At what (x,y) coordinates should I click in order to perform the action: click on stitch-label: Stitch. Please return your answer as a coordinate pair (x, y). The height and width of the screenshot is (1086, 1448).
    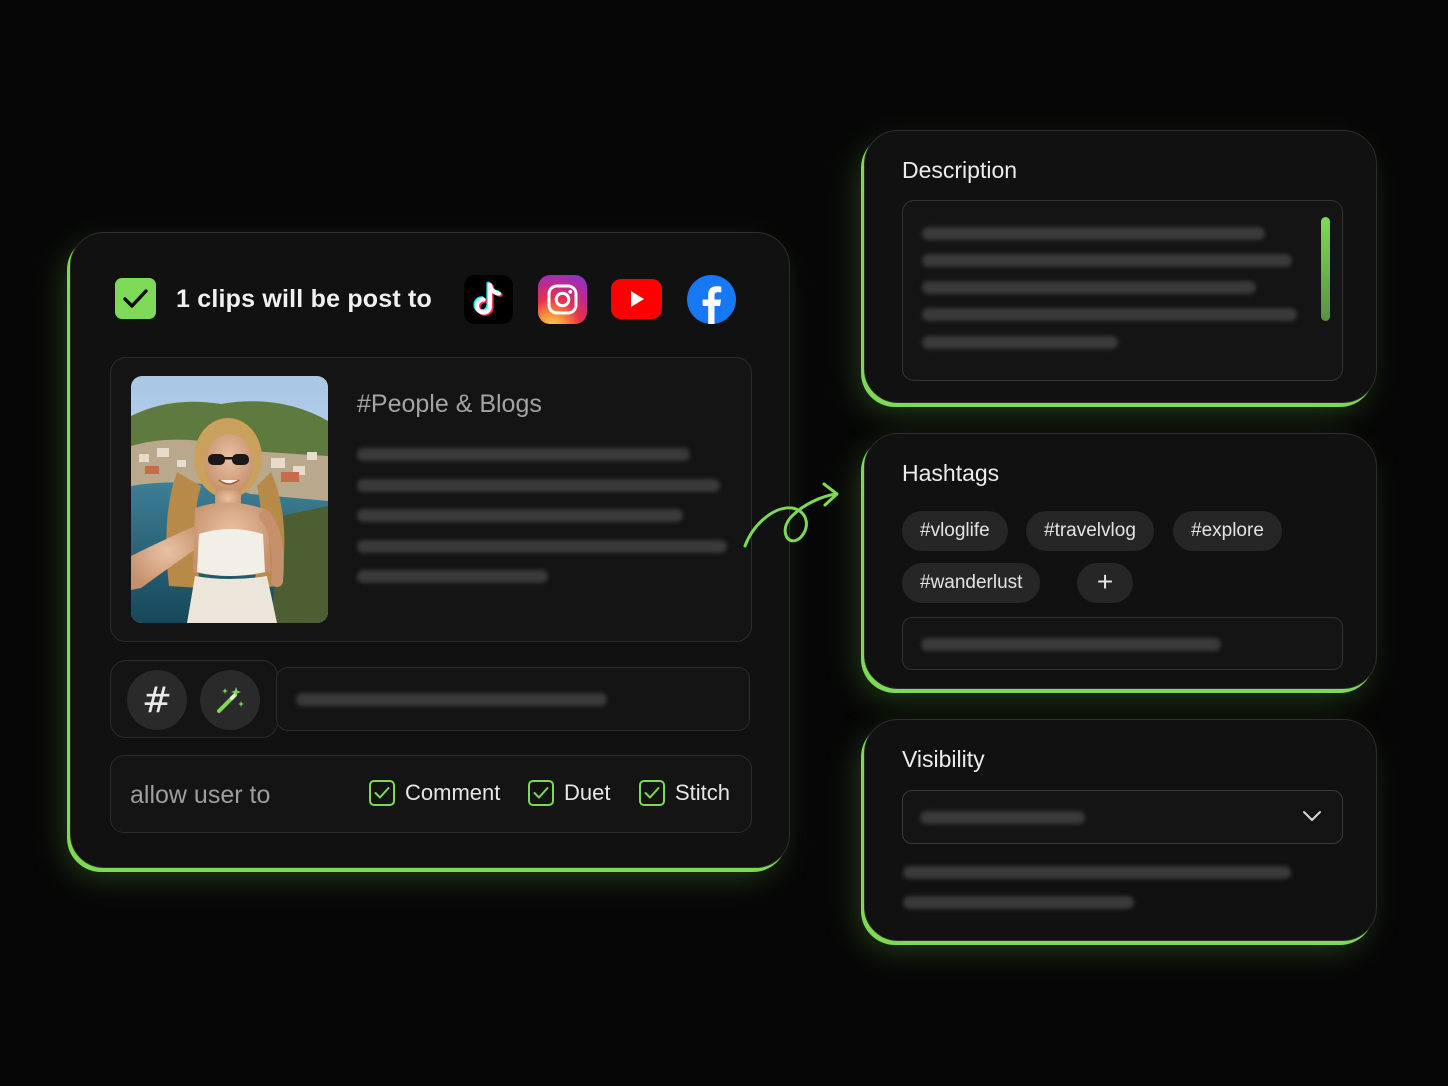
    Looking at the image, I should click on (703, 792).